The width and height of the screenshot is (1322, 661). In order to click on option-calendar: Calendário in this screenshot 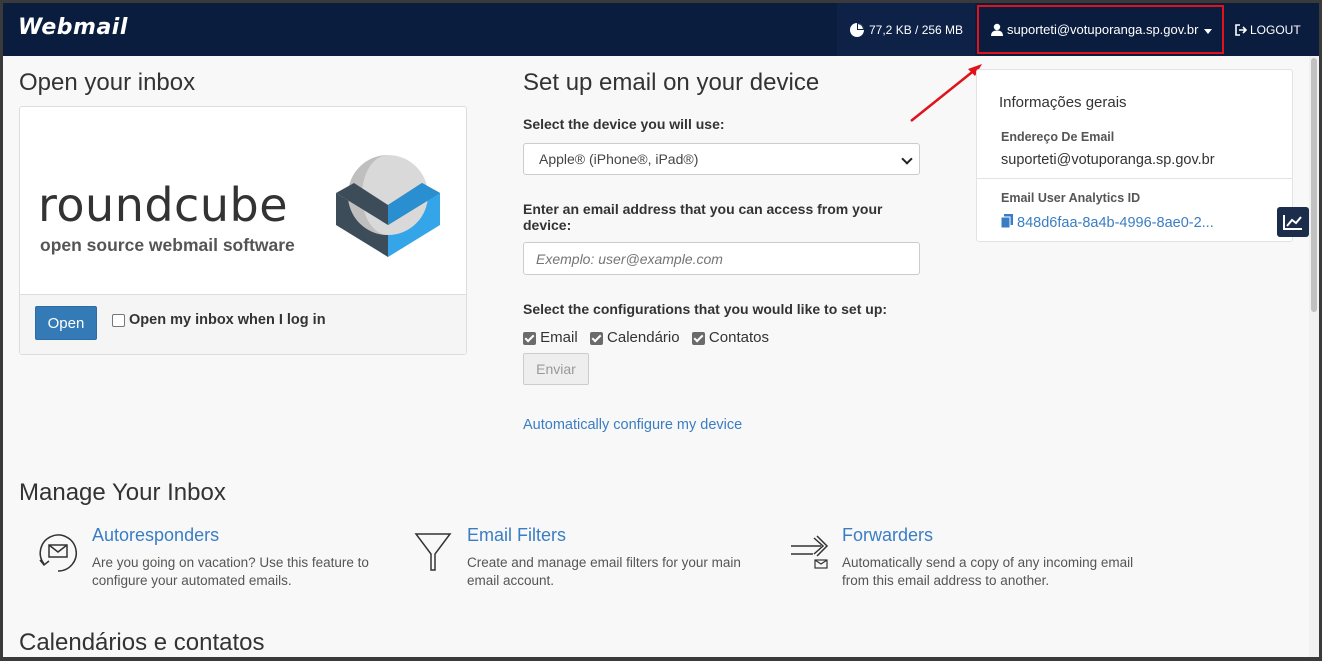, I will do `click(634, 337)`.